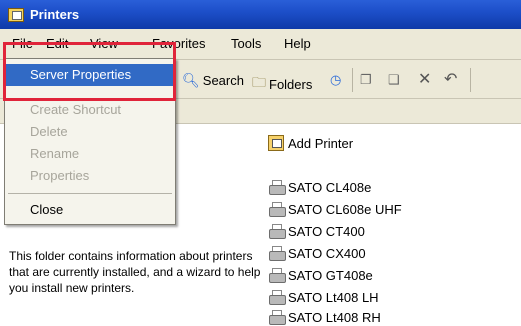  I want to click on delete-icon: ✕, so click(424, 79).